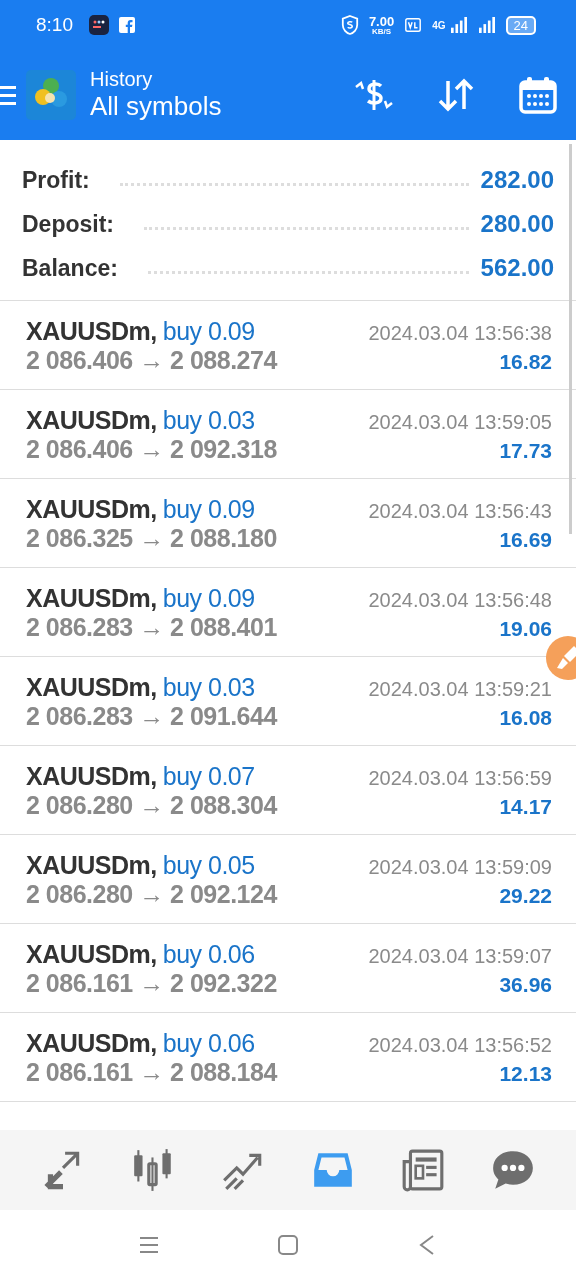 The height and width of the screenshot is (1280, 576). Describe the element at coordinates (151, 716) in the screenshot. I see `deal-prices: 2 086.283 → 2 091.644` at that location.